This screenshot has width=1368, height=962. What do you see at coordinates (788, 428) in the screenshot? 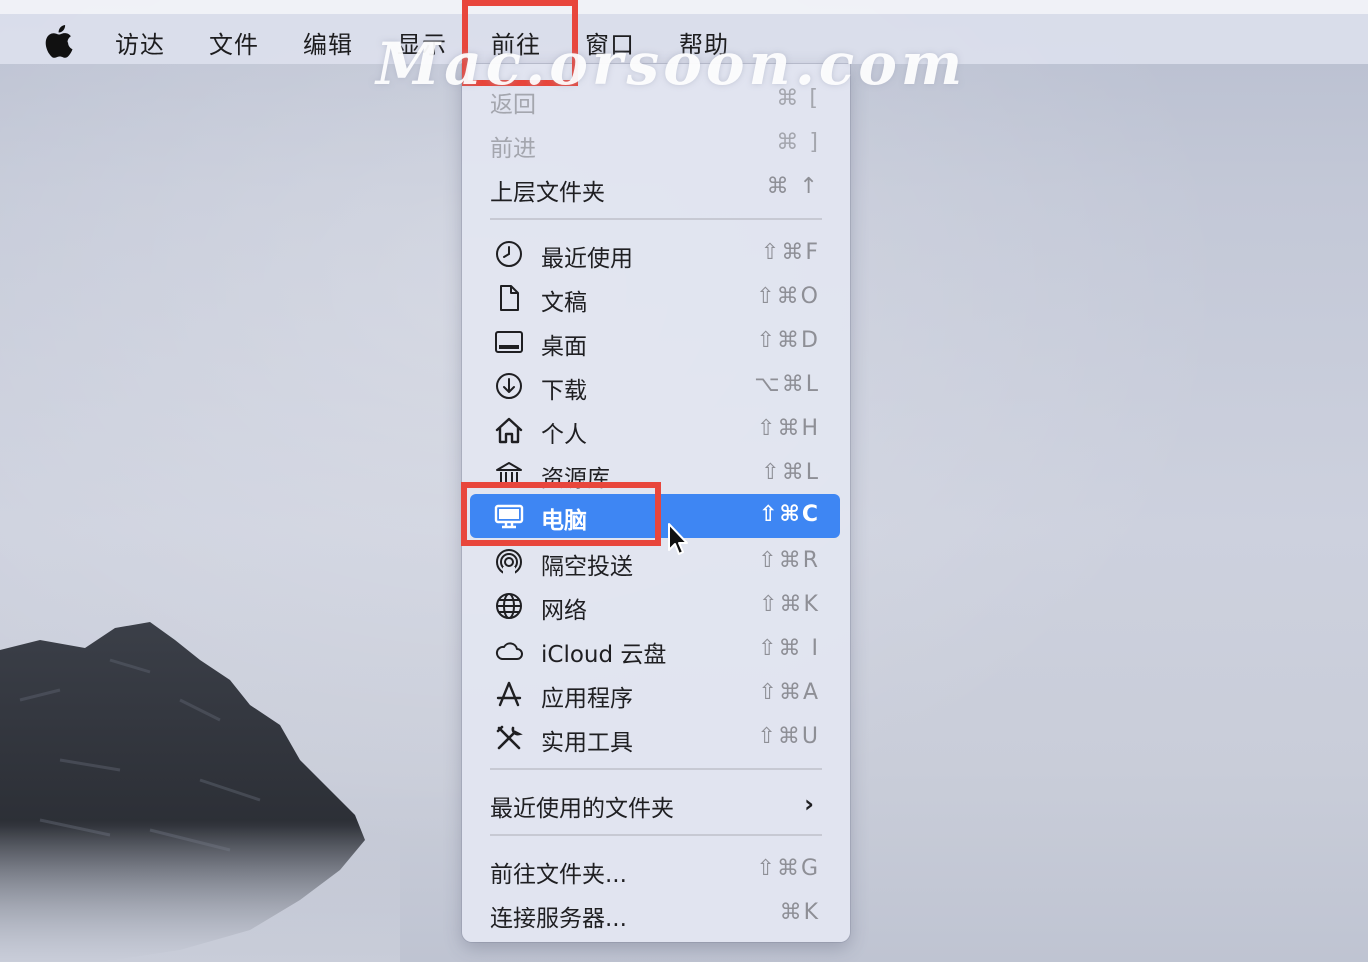
I see `menu-item-shortcut: ⇧⌘H` at bounding box center [788, 428].